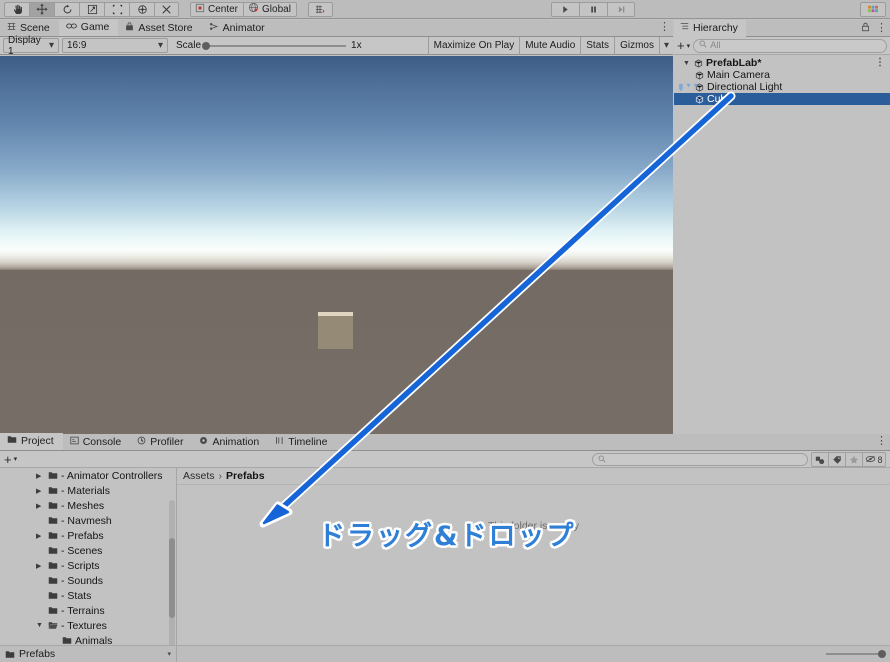 This screenshot has height=662, width=890. I want to click on project-search-group: 8, so click(741, 459).